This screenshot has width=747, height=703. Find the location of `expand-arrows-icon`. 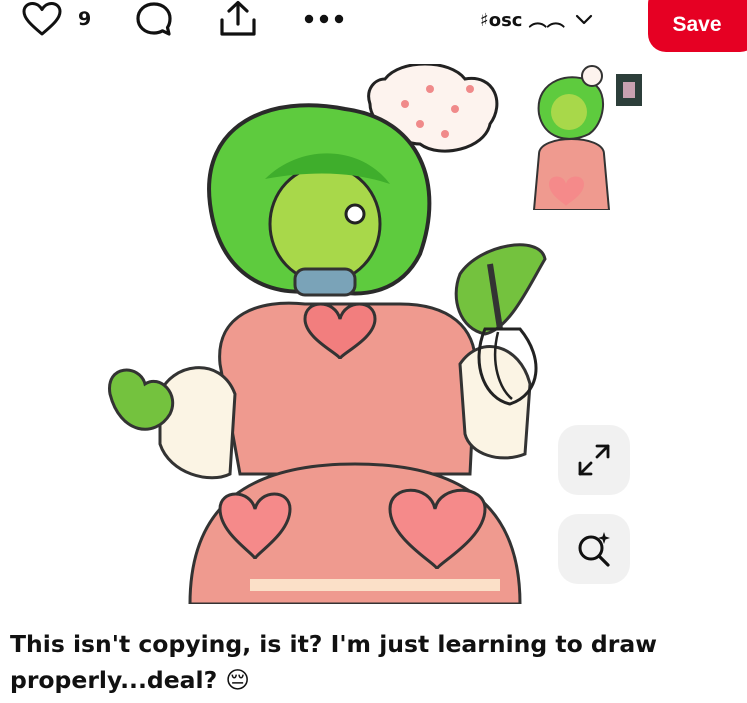

expand-arrows-icon is located at coordinates (594, 460).